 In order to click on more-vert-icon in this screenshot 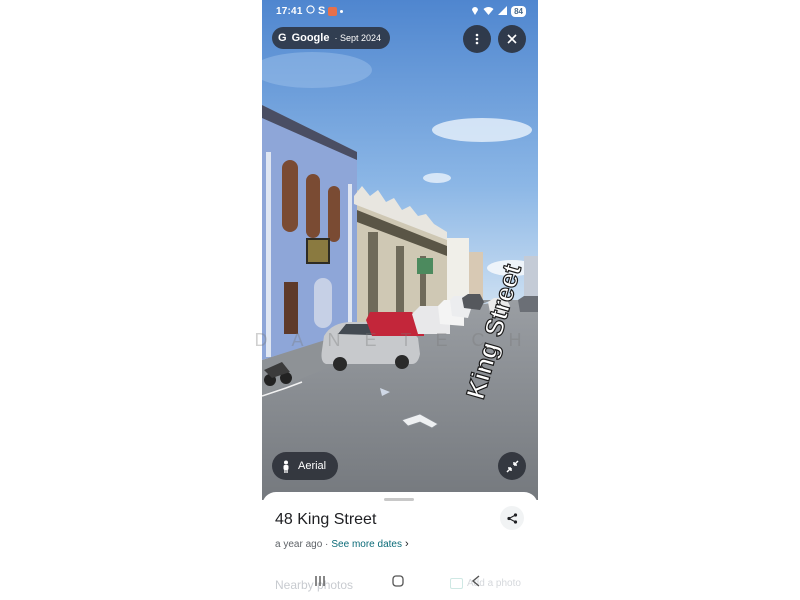, I will do `click(477, 39)`.